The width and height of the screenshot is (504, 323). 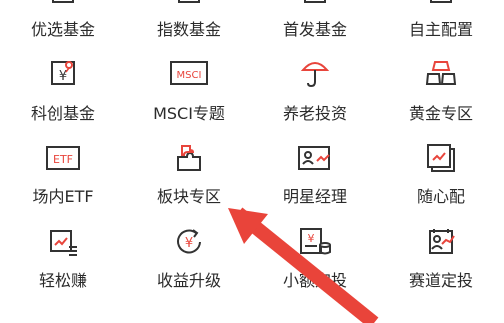 I want to click on easy-earn-icon, so click(x=63, y=242).